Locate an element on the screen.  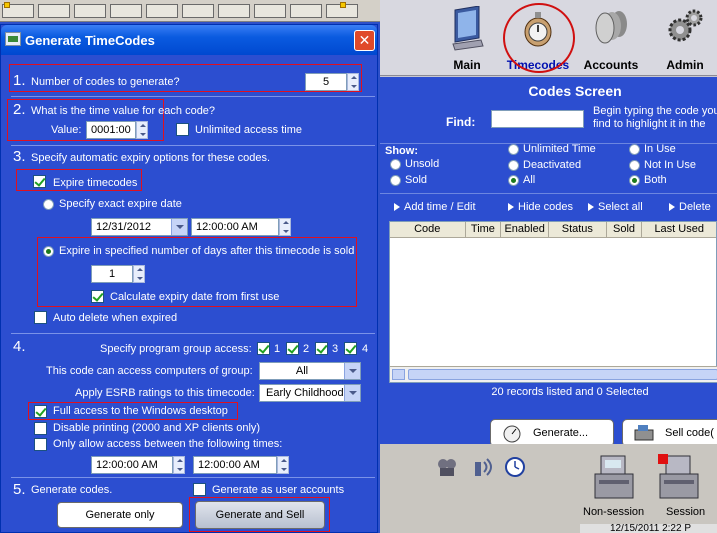
codes-count-spinner is located at coordinates (353, 82).